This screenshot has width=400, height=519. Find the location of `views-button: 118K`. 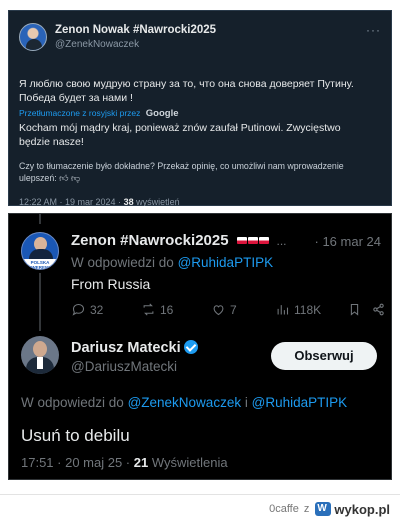

views-button: 118K is located at coordinates (298, 309).